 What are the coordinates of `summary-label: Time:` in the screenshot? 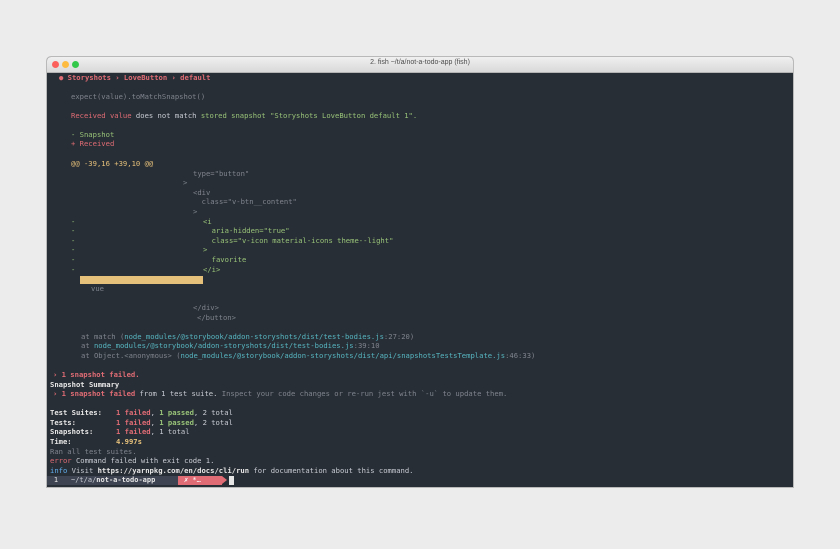 It's located at (61, 441).